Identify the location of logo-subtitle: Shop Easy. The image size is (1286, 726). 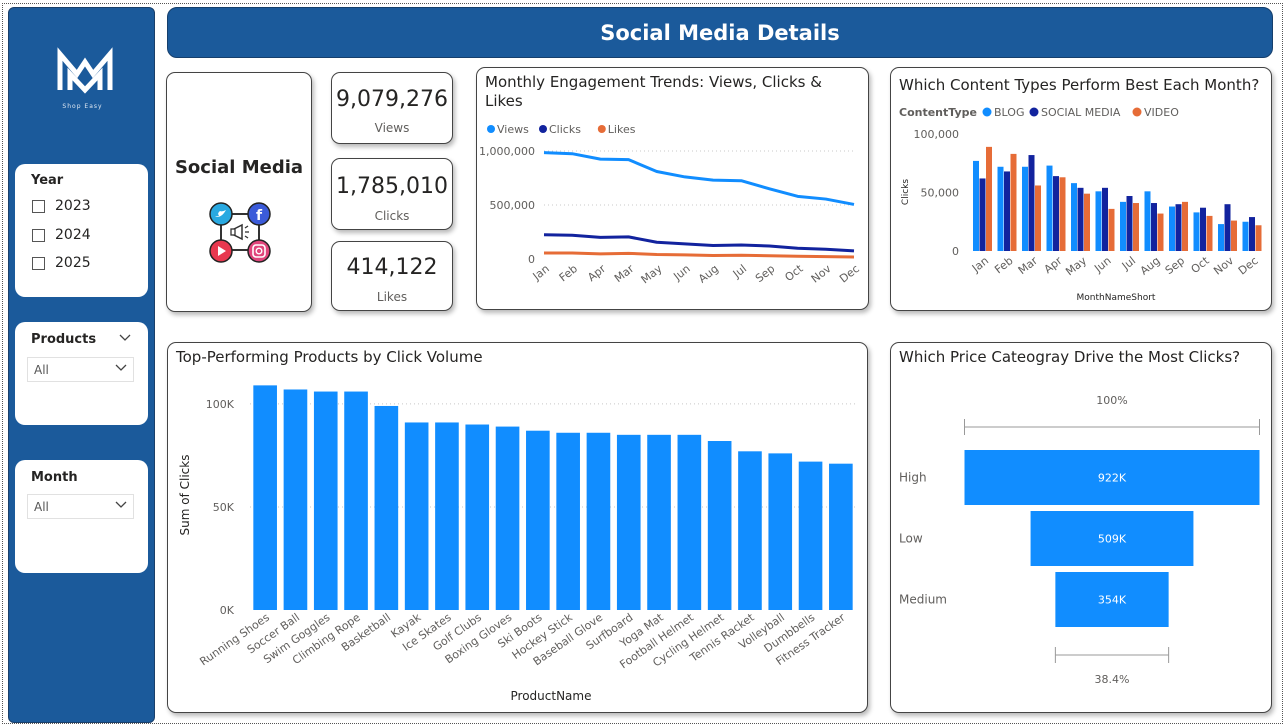
(82, 106).